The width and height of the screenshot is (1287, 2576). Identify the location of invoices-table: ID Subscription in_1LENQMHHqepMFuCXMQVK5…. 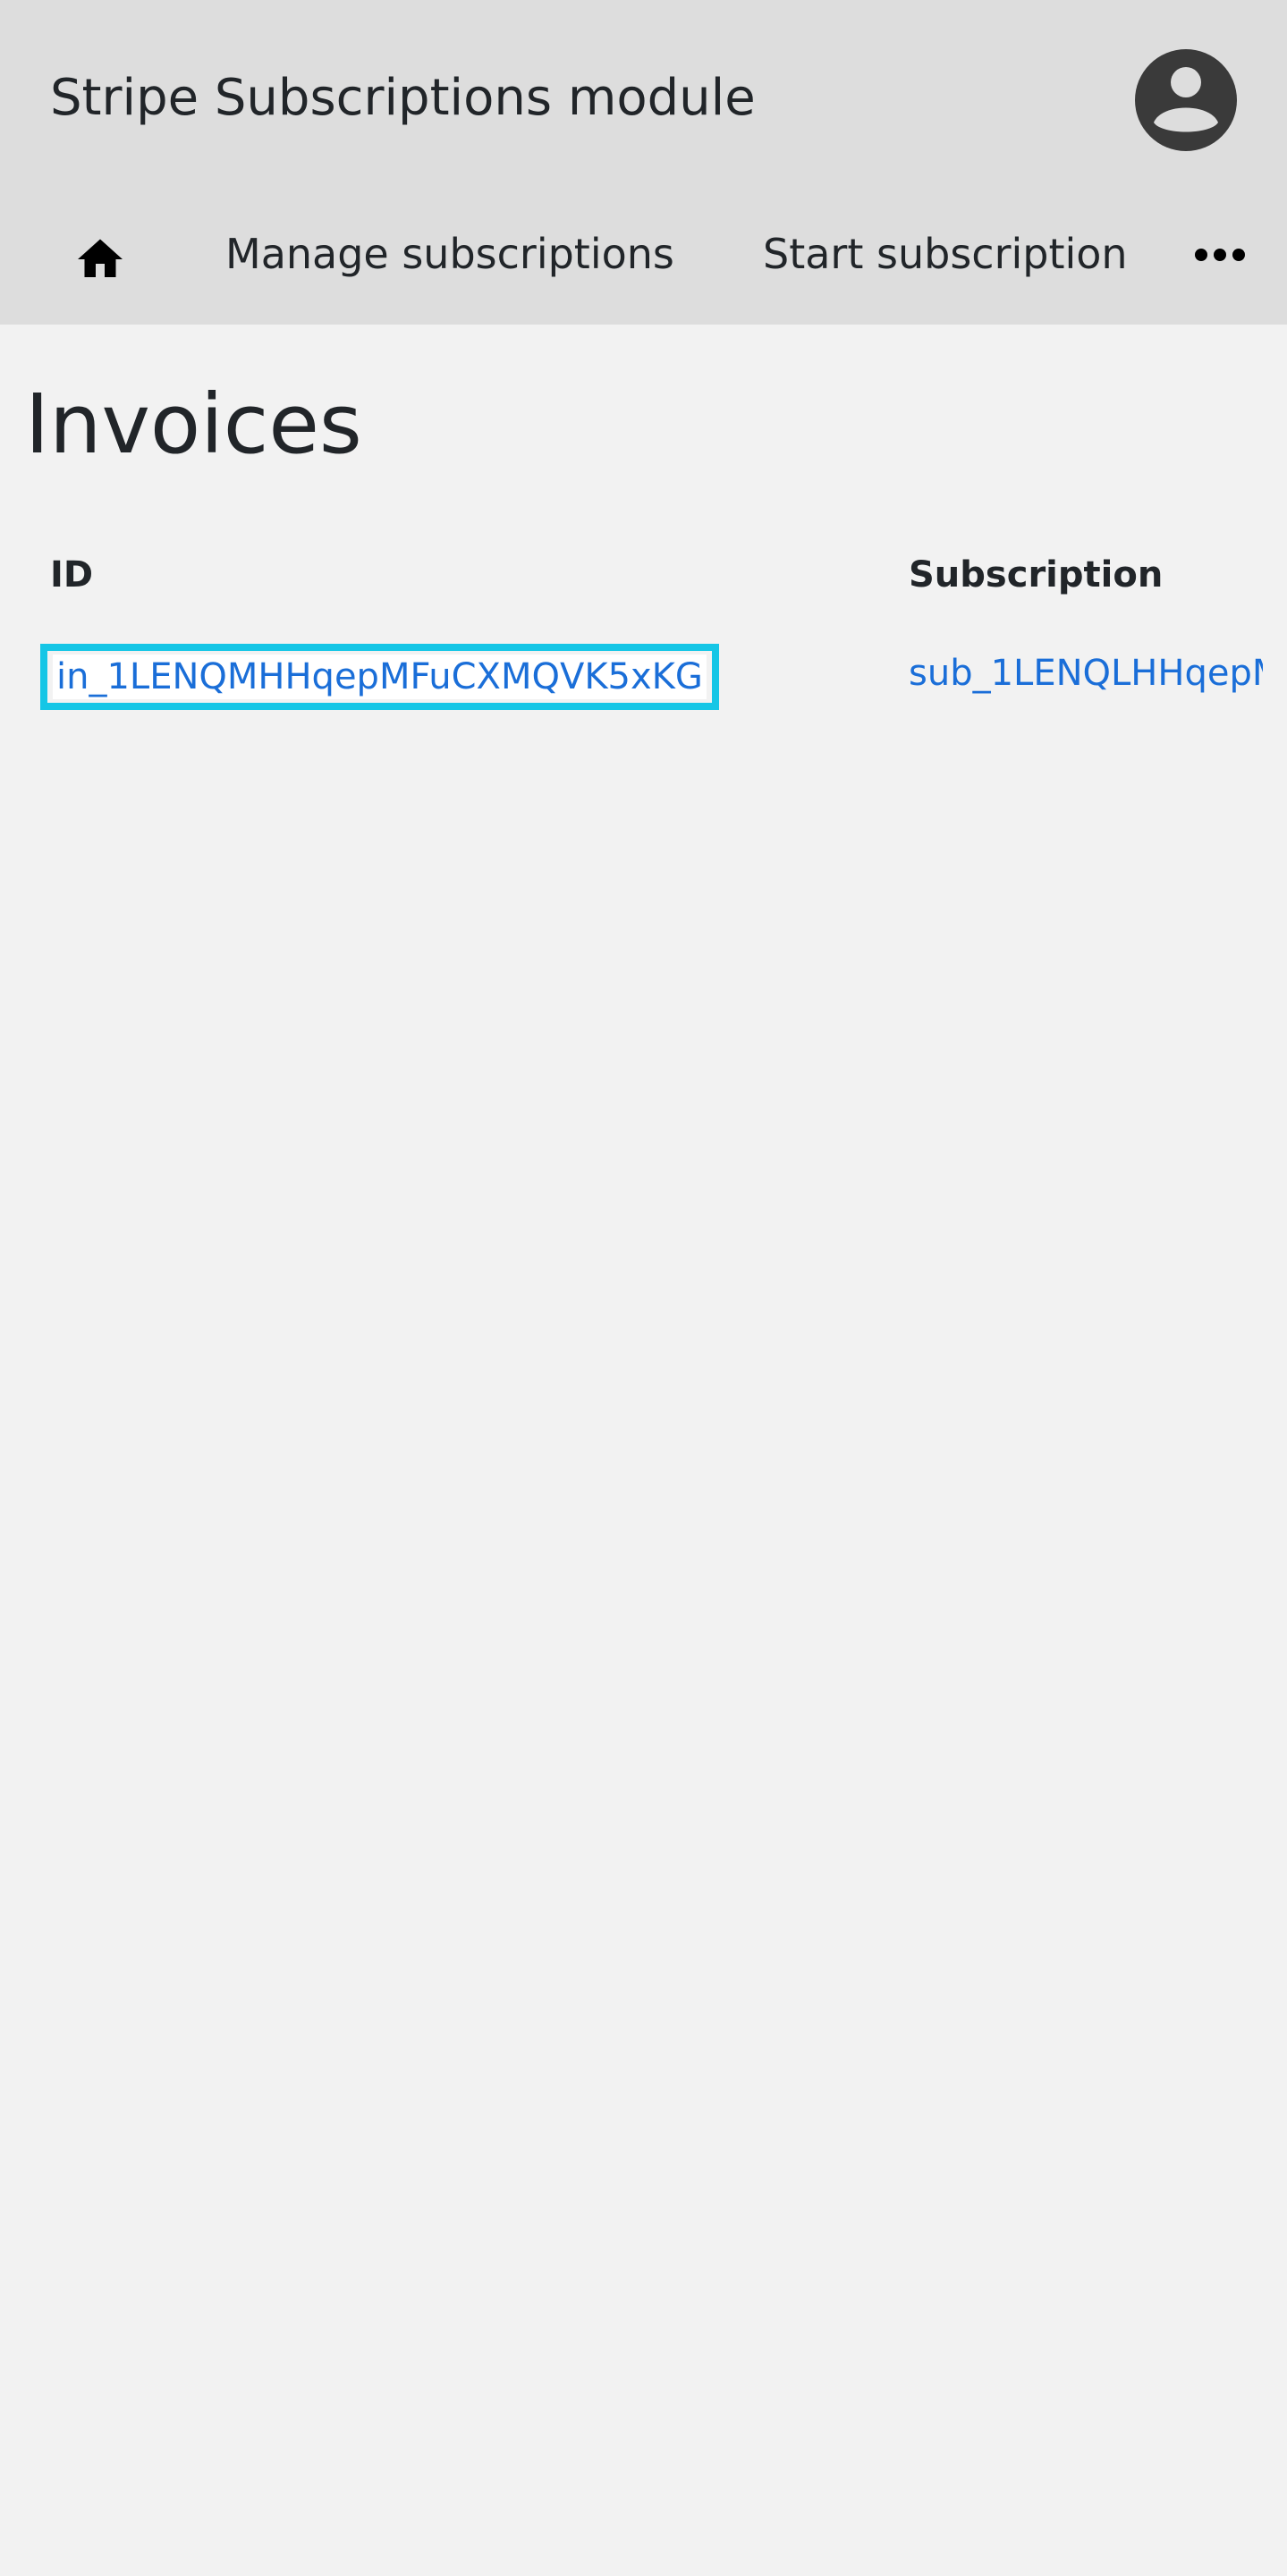
(643, 625).